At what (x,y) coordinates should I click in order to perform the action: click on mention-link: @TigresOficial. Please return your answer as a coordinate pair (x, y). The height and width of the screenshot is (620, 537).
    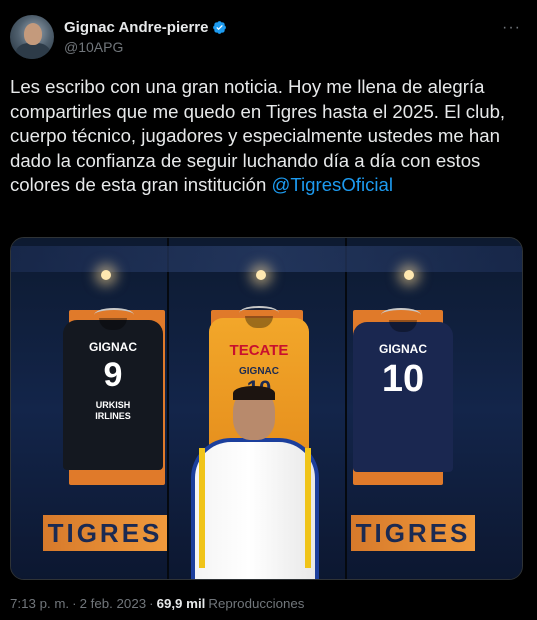
    Looking at the image, I should click on (333, 184).